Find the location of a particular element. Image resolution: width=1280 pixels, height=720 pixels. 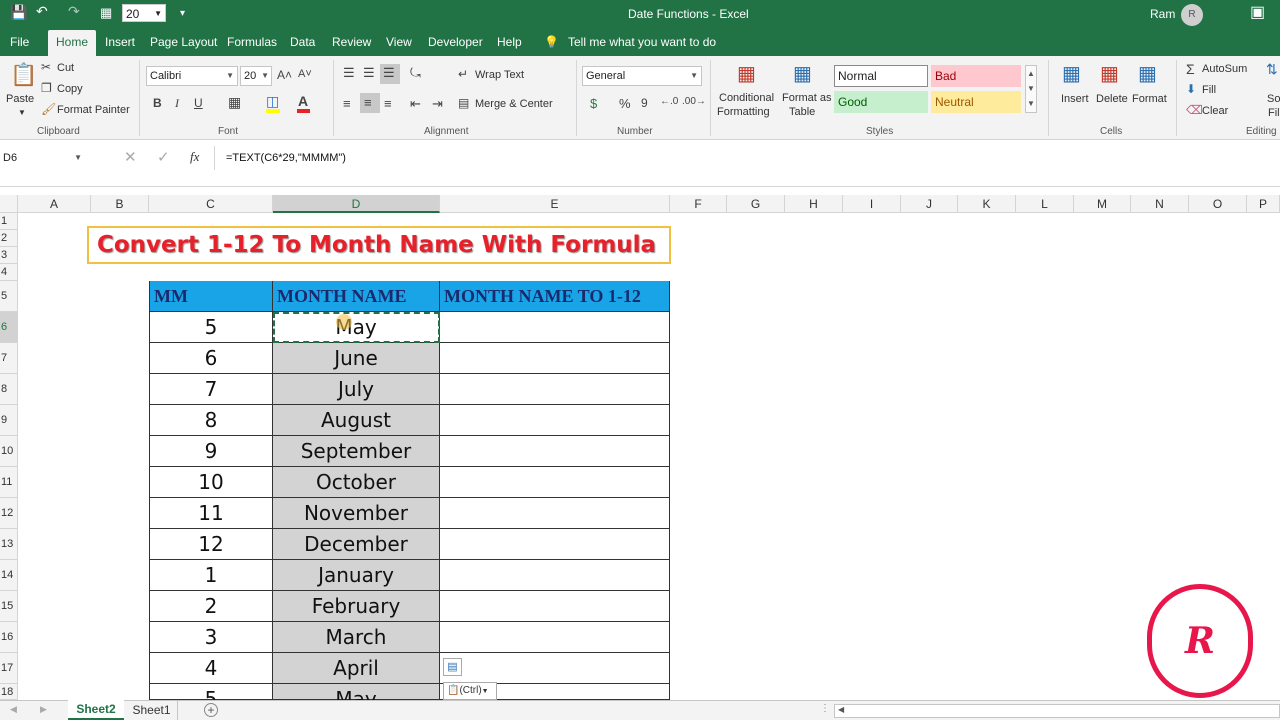

row-header-14: 14 is located at coordinates (9, 575).